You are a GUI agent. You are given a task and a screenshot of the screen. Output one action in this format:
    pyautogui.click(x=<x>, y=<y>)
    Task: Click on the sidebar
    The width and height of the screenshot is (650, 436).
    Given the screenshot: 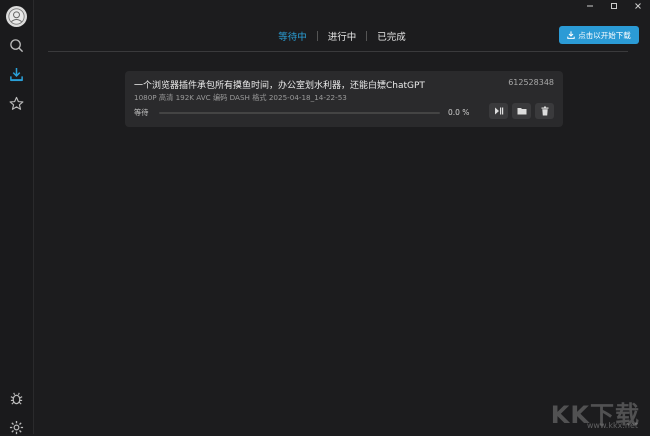 What is the action you would take?
    pyautogui.click(x=17, y=218)
    